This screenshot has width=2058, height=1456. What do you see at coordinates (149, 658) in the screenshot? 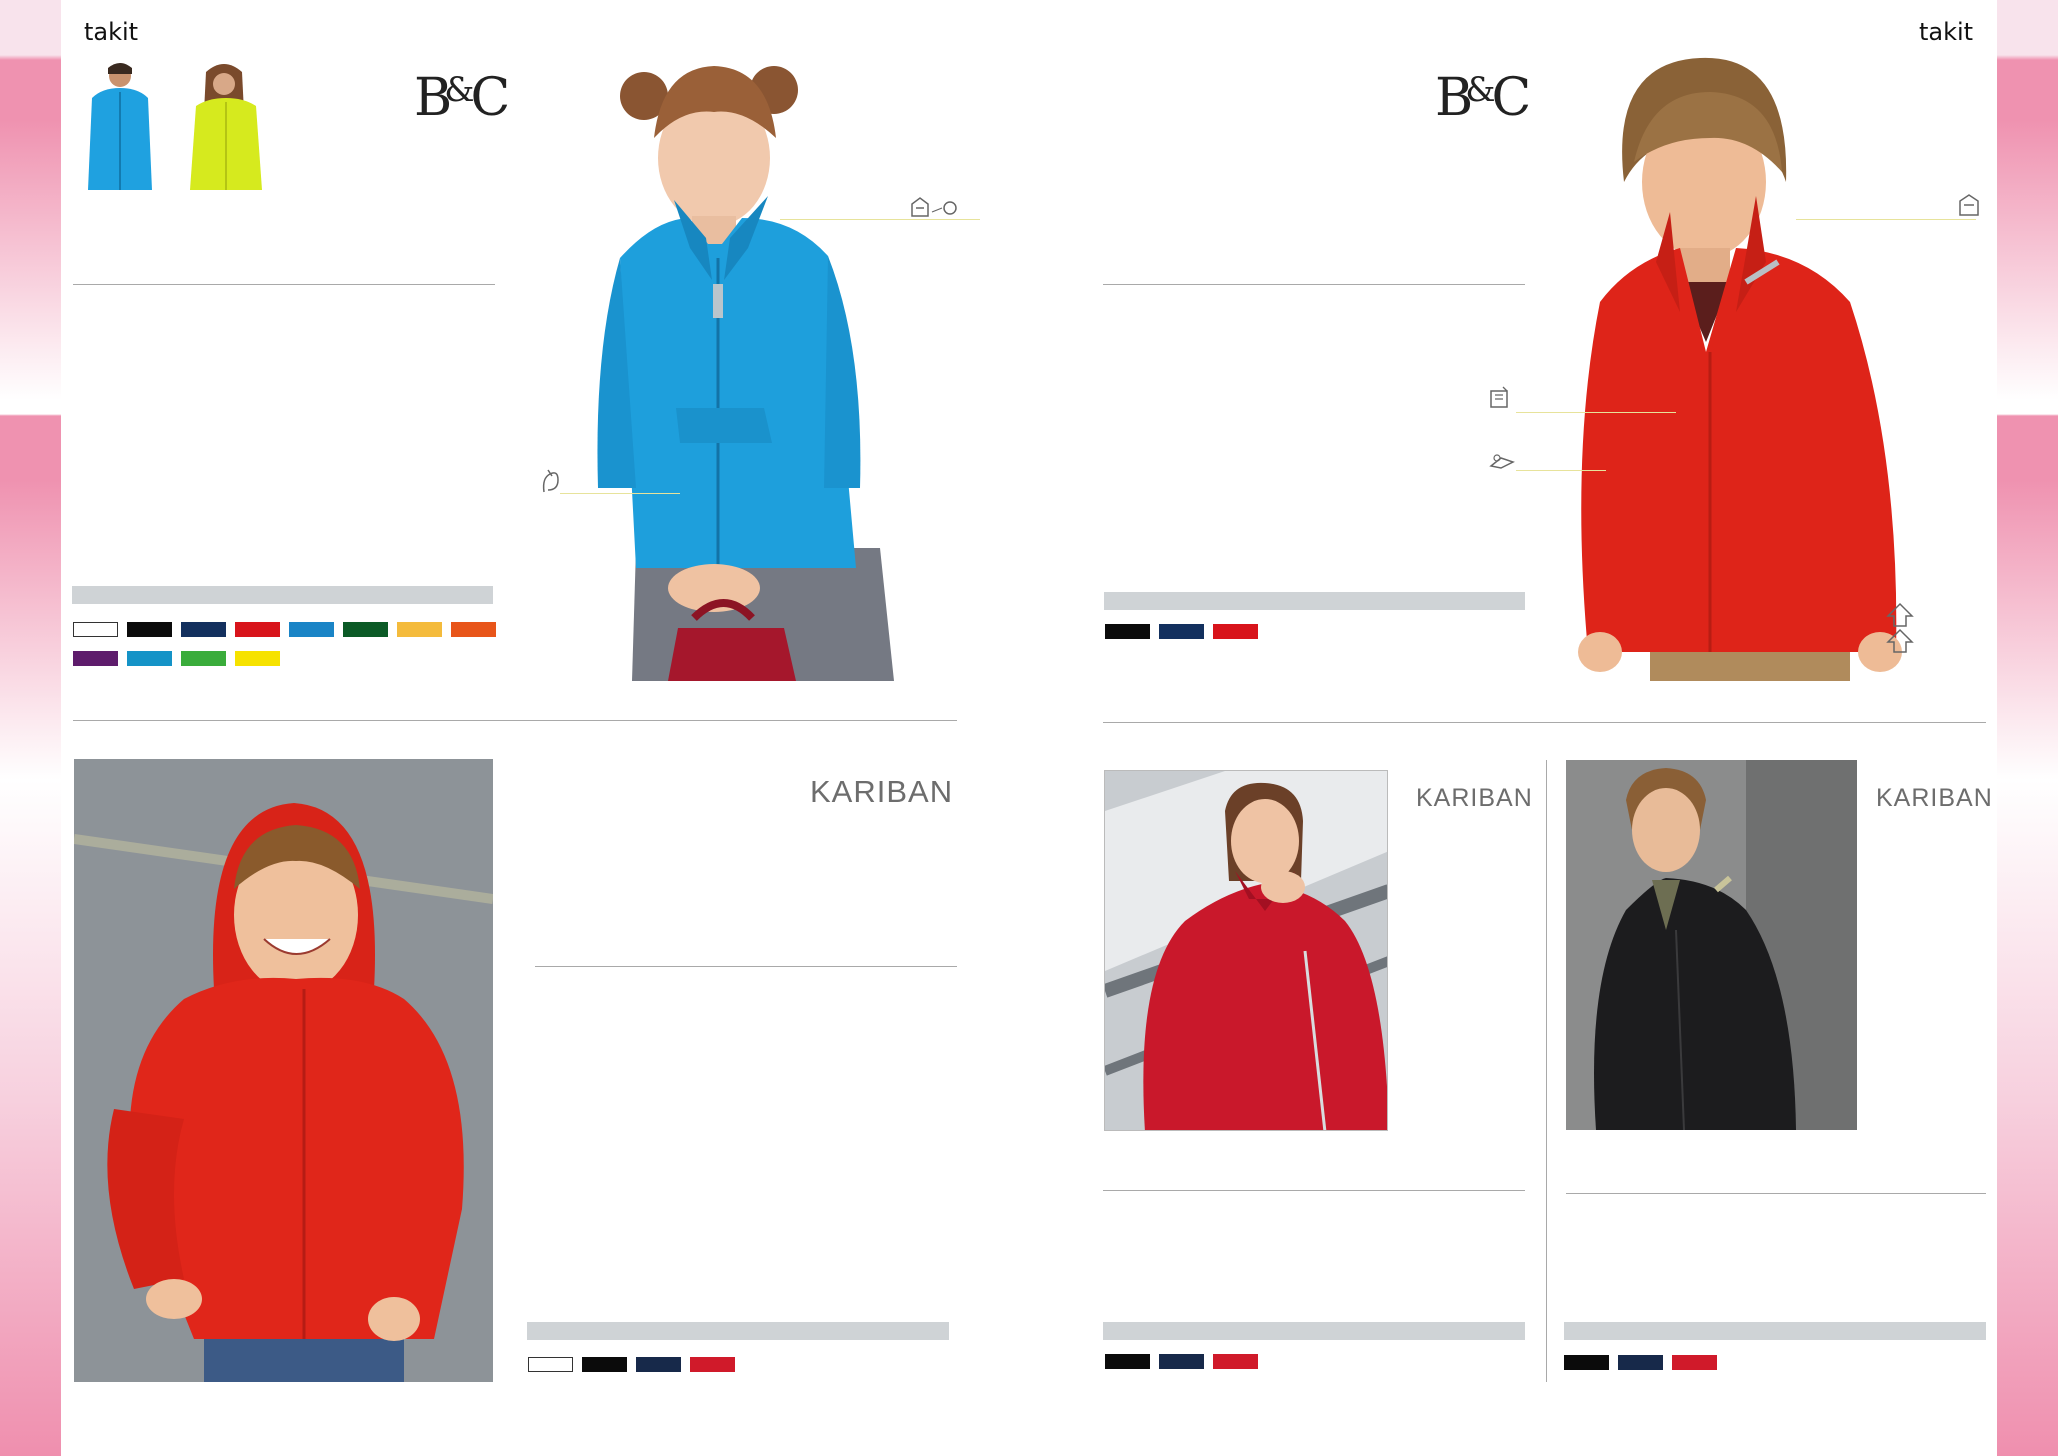
I see `swatch-atoll` at bounding box center [149, 658].